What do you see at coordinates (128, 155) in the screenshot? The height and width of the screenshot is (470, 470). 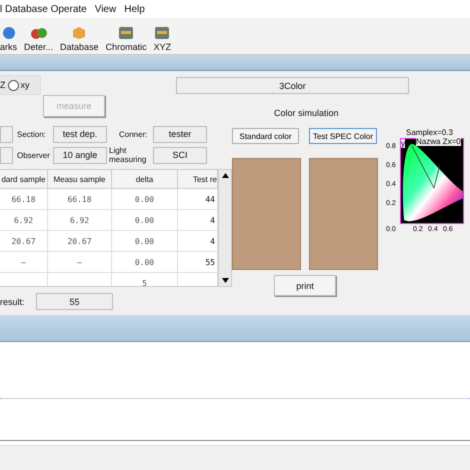 I see `field-label: Light measuring` at bounding box center [128, 155].